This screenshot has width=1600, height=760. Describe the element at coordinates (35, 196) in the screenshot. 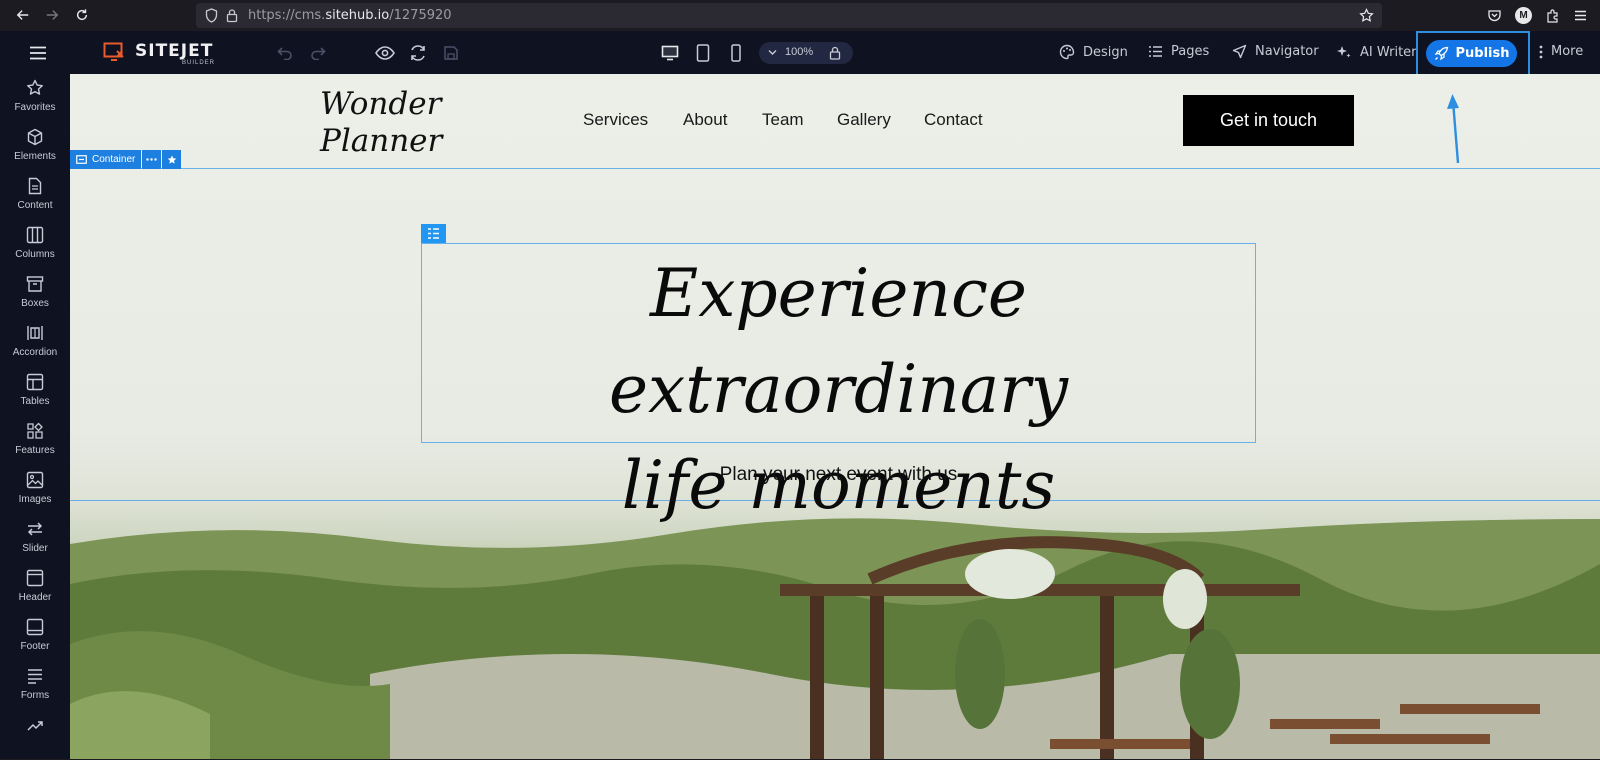

I see `sidebar-item-content: Content` at that location.